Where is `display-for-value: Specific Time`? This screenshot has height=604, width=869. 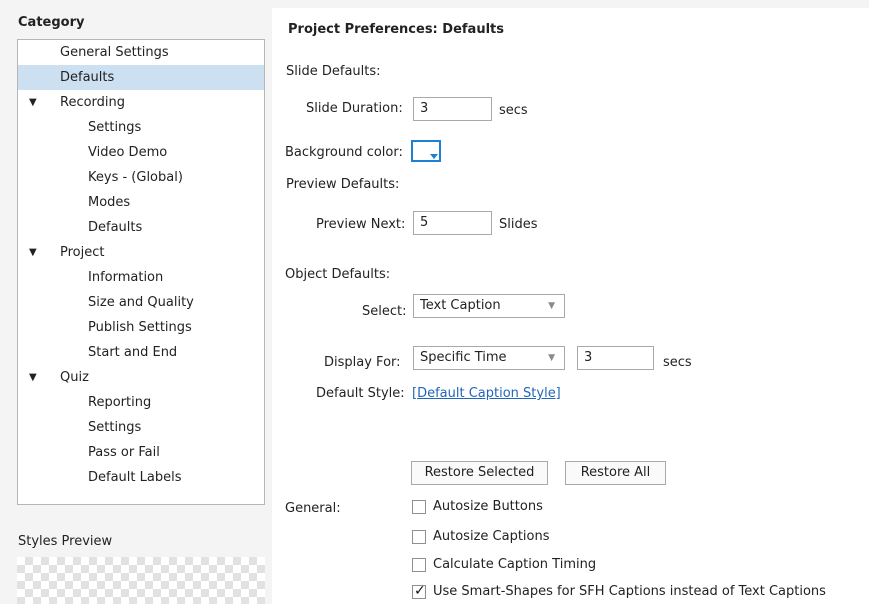 display-for-value: Specific Time is located at coordinates (463, 357).